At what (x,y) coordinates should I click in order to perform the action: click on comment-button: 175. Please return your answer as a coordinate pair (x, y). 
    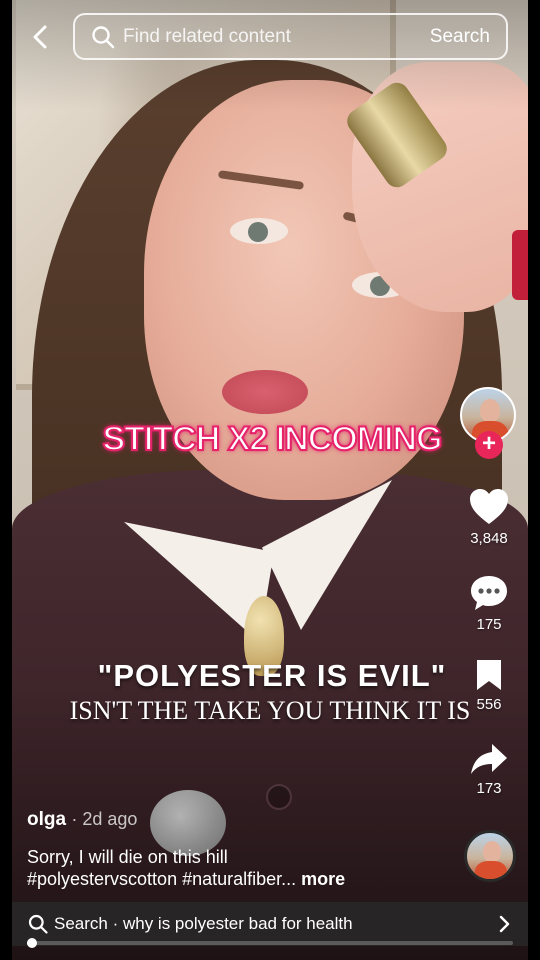
    Looking at the image, I should click on (489, 603).